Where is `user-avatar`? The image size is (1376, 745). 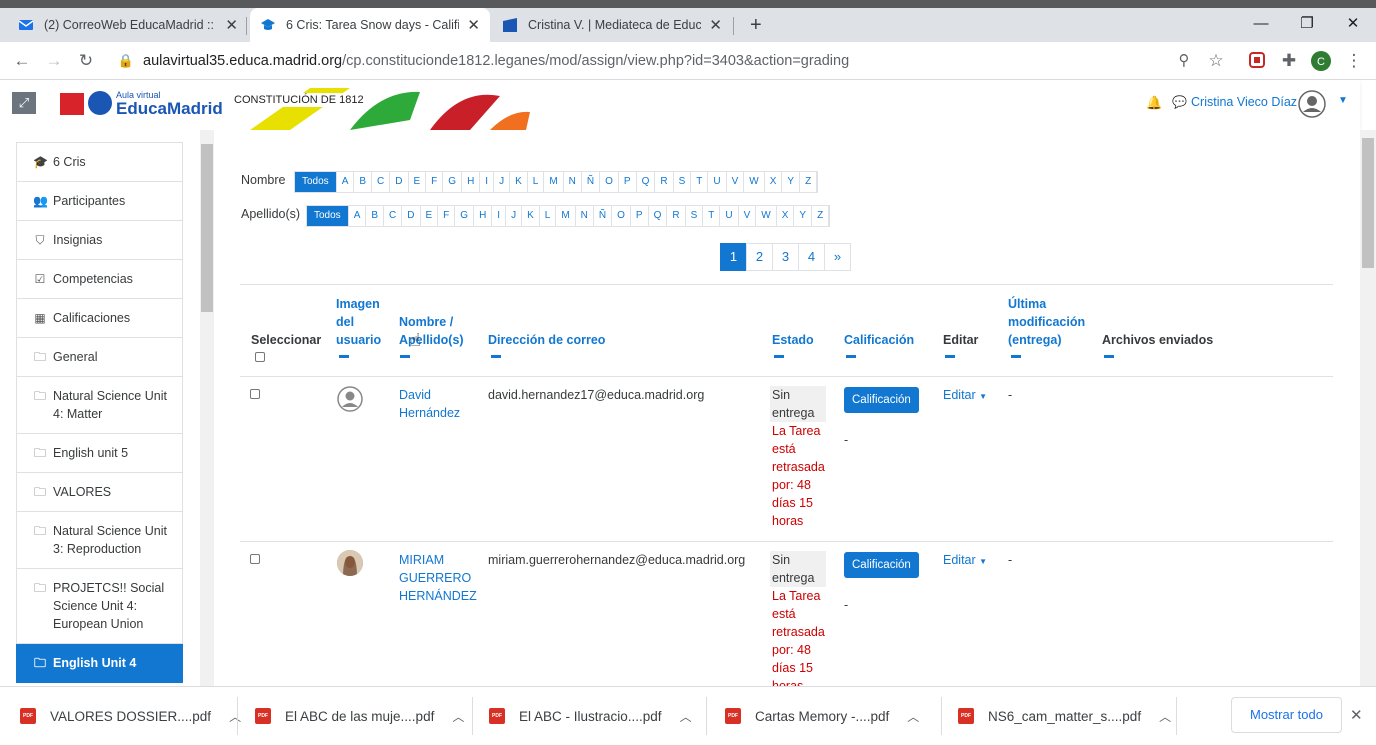 user-avatar is located at coordinates (1312, 106).